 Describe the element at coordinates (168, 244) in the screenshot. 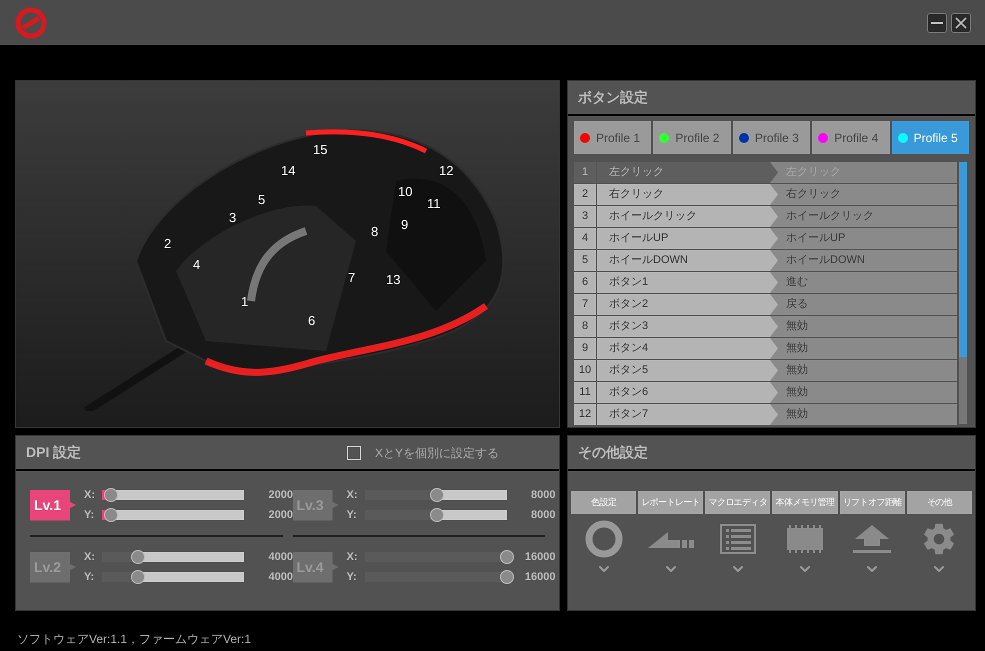

I see `button-number-label: 2` at that location.